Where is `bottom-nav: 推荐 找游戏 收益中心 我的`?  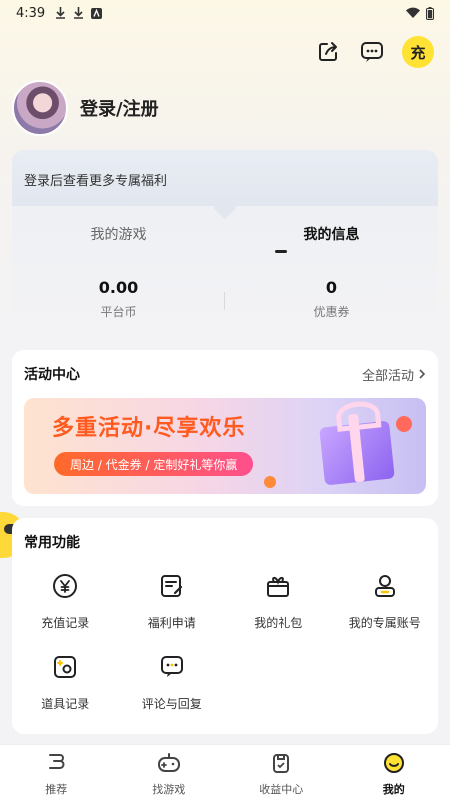 bottom-nav: 推荐 找游戏 收益中心 我的 is located at coordinates (225, 772).